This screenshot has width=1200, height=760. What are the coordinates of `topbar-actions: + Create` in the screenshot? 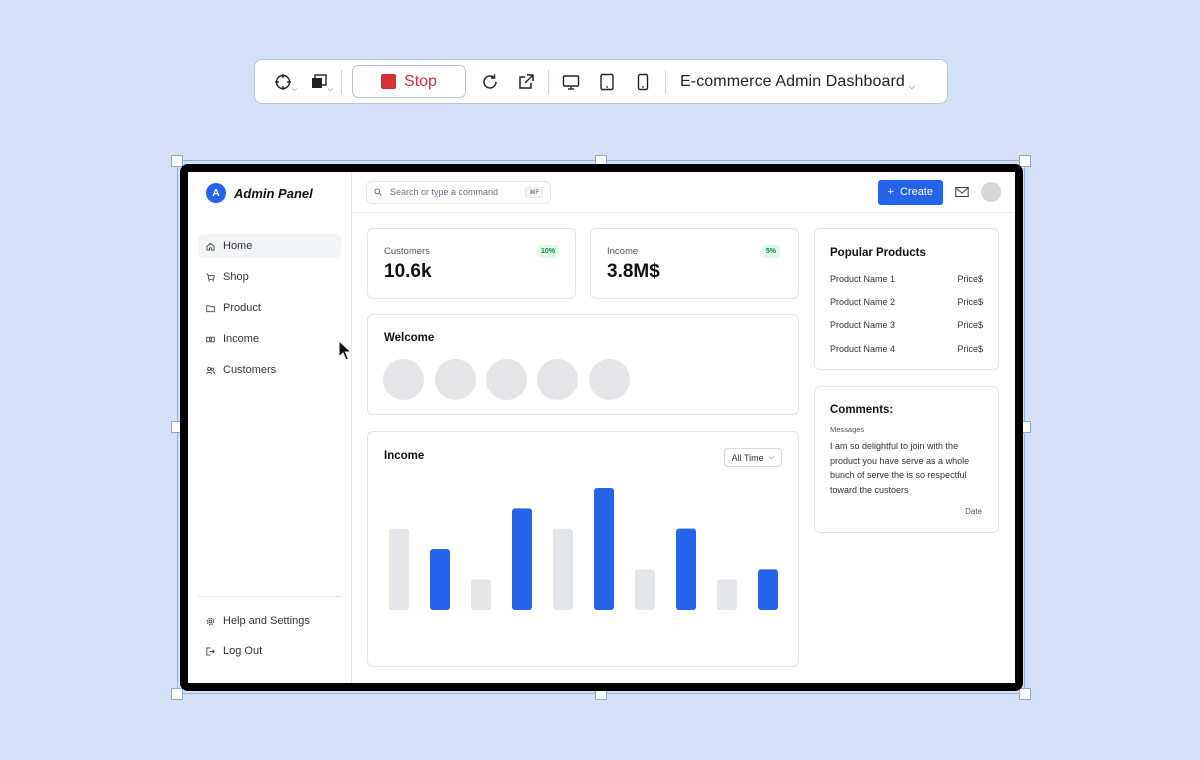 It's located at (939, 192).